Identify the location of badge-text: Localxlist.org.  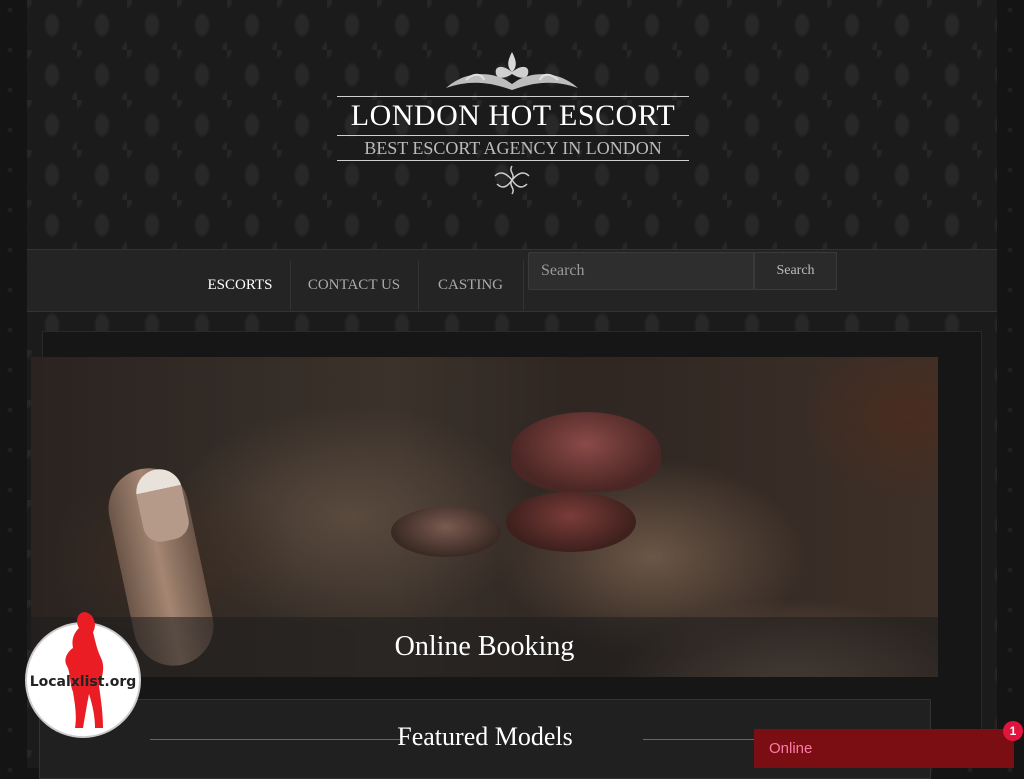
(83, 682).